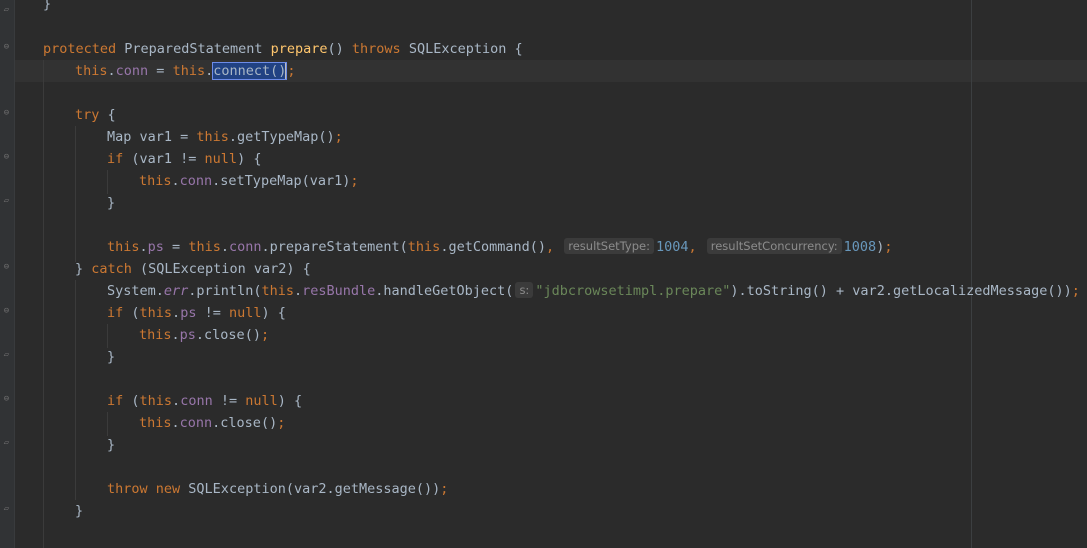 This screenshot has height=548, width=1087. Describe the element at coordinates (185, 71) in the screenshot. I see `code-line: this.conn = this.connect();` at that location.